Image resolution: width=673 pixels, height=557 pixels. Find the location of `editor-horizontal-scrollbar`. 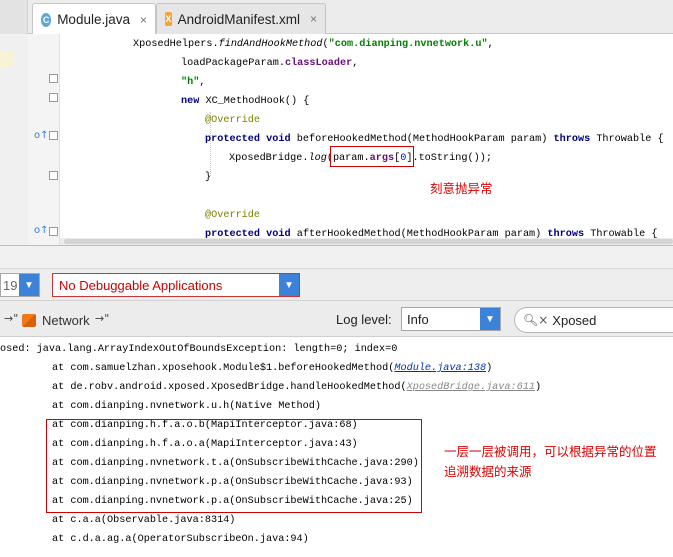

editor-horizontal-scrollbar is located at coordinates (366, 241).